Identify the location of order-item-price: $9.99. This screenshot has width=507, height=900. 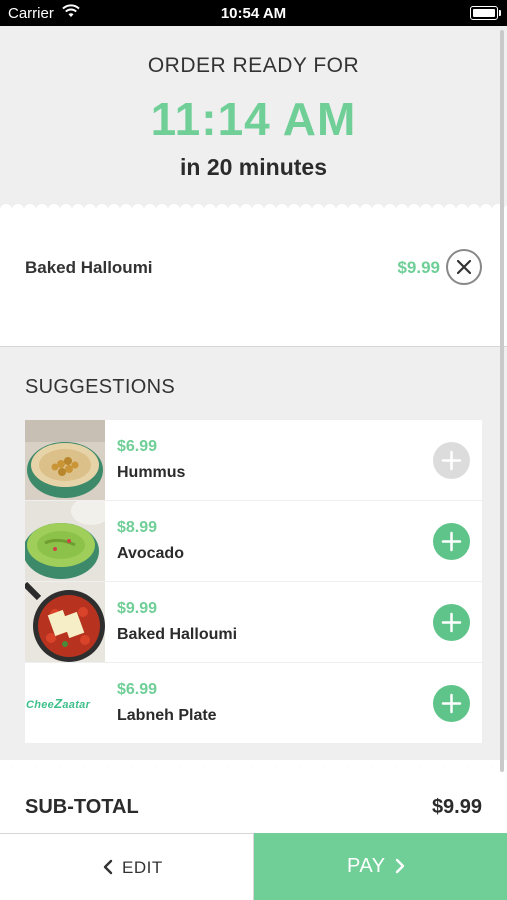
(418, 267).